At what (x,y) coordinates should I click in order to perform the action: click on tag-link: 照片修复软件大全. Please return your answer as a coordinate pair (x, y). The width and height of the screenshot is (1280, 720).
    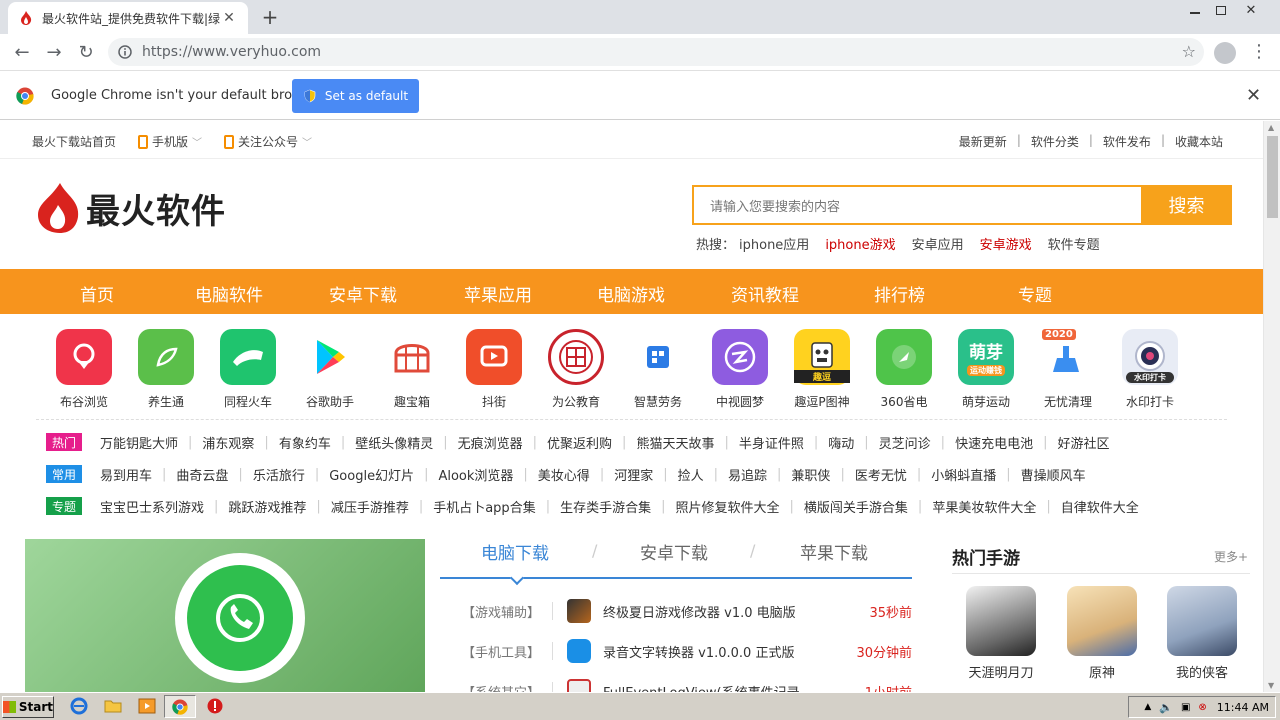
    Looking at the image, I should click on (728, 506).